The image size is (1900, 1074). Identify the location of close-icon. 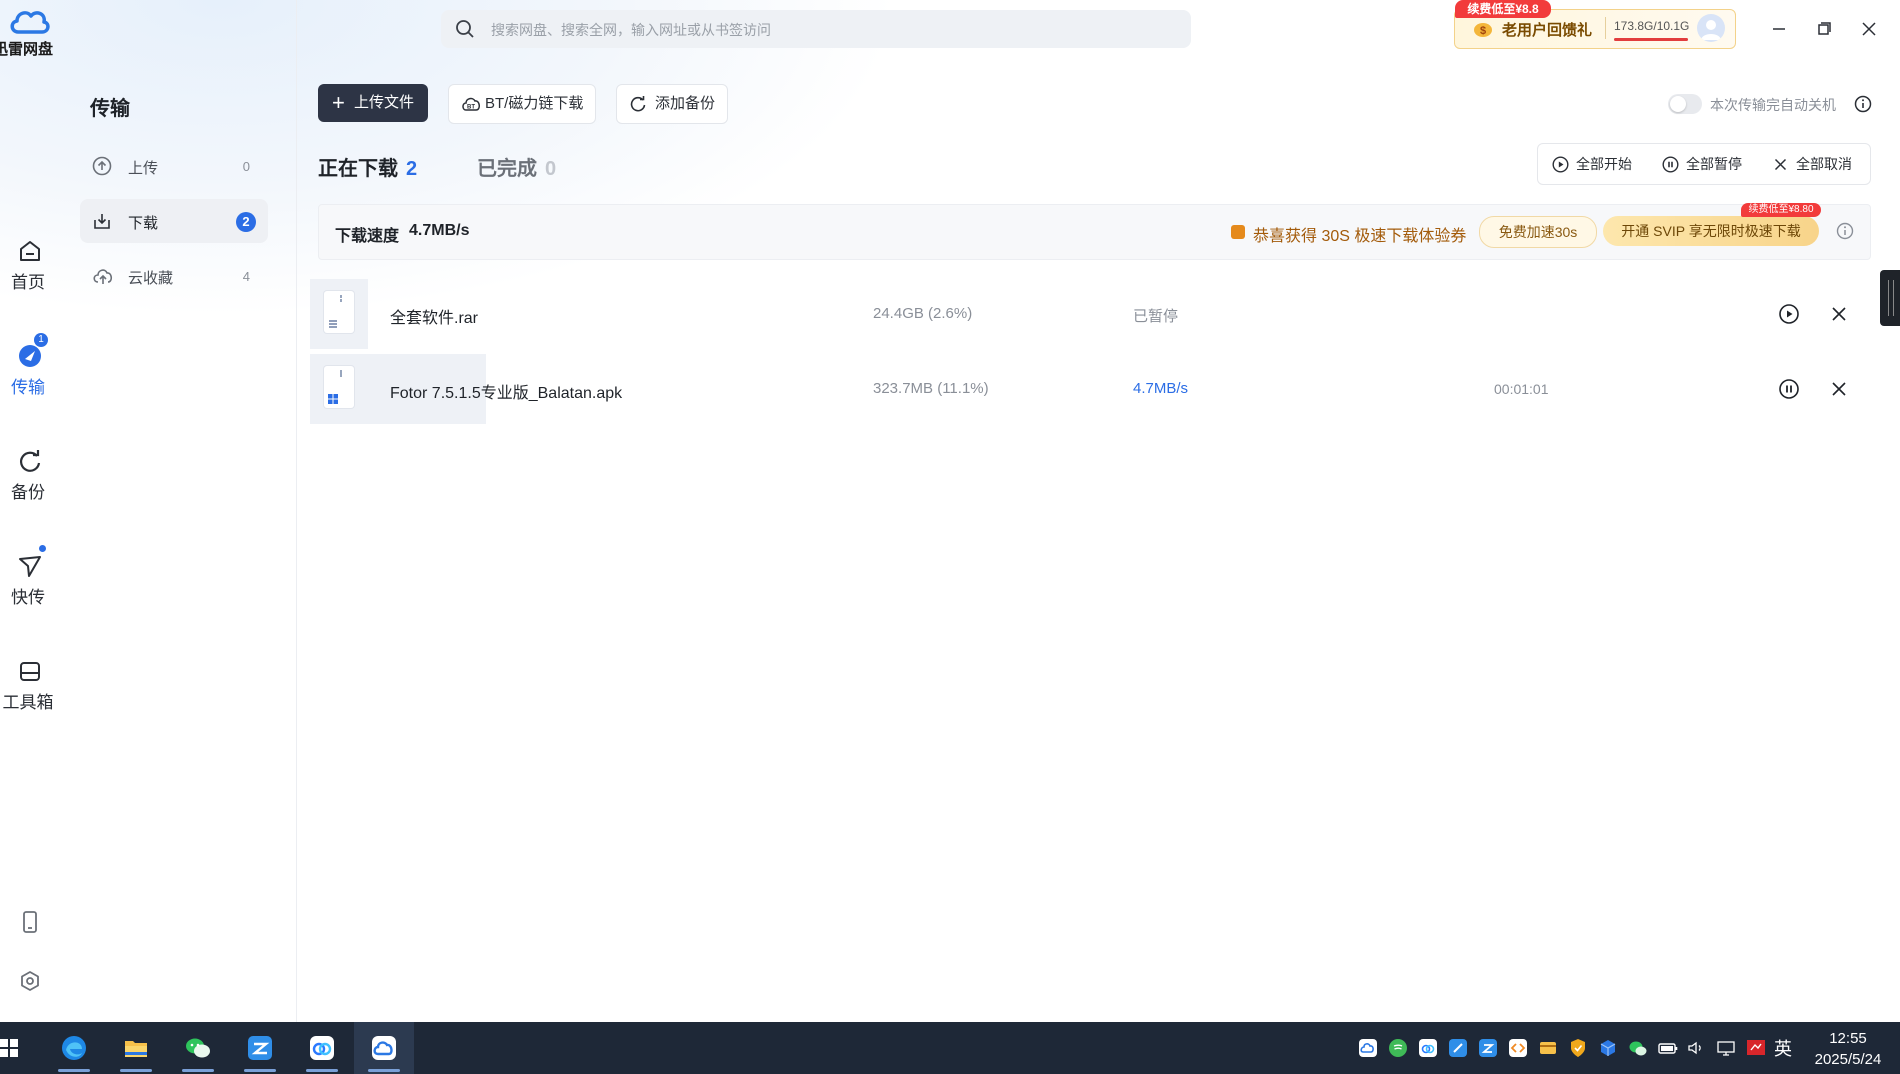
(1780, 164).